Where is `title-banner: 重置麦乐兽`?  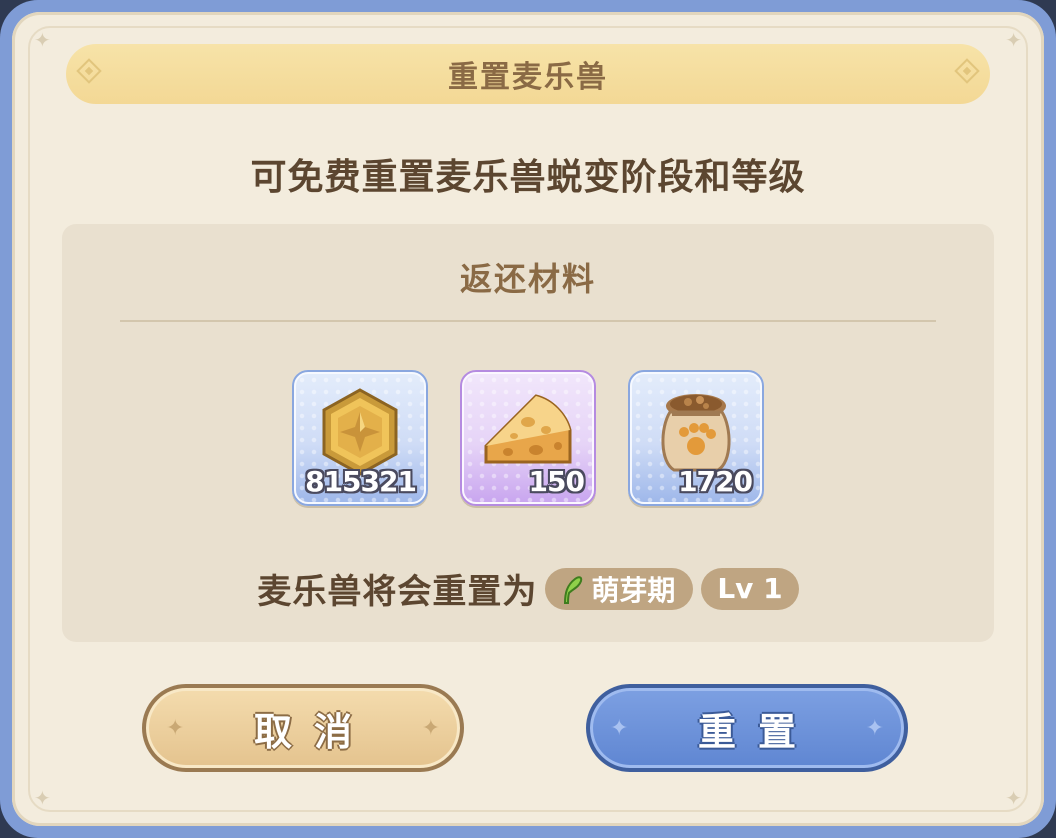
title-banner: 重置麦乐兽 is located at coordinates (528, 74).